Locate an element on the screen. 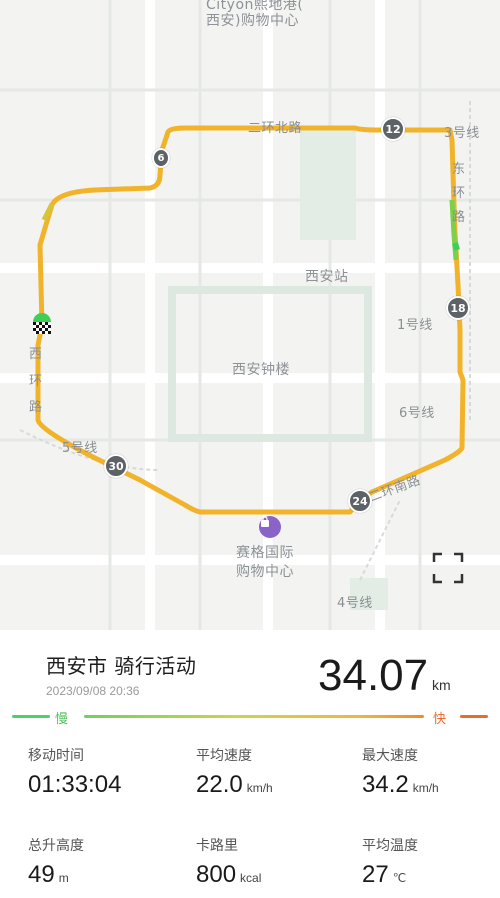 The width and height of the screenshot is (500, 898). map-label-top-mall-2: 西安)购物中心 is located at coordinates (252, 21).